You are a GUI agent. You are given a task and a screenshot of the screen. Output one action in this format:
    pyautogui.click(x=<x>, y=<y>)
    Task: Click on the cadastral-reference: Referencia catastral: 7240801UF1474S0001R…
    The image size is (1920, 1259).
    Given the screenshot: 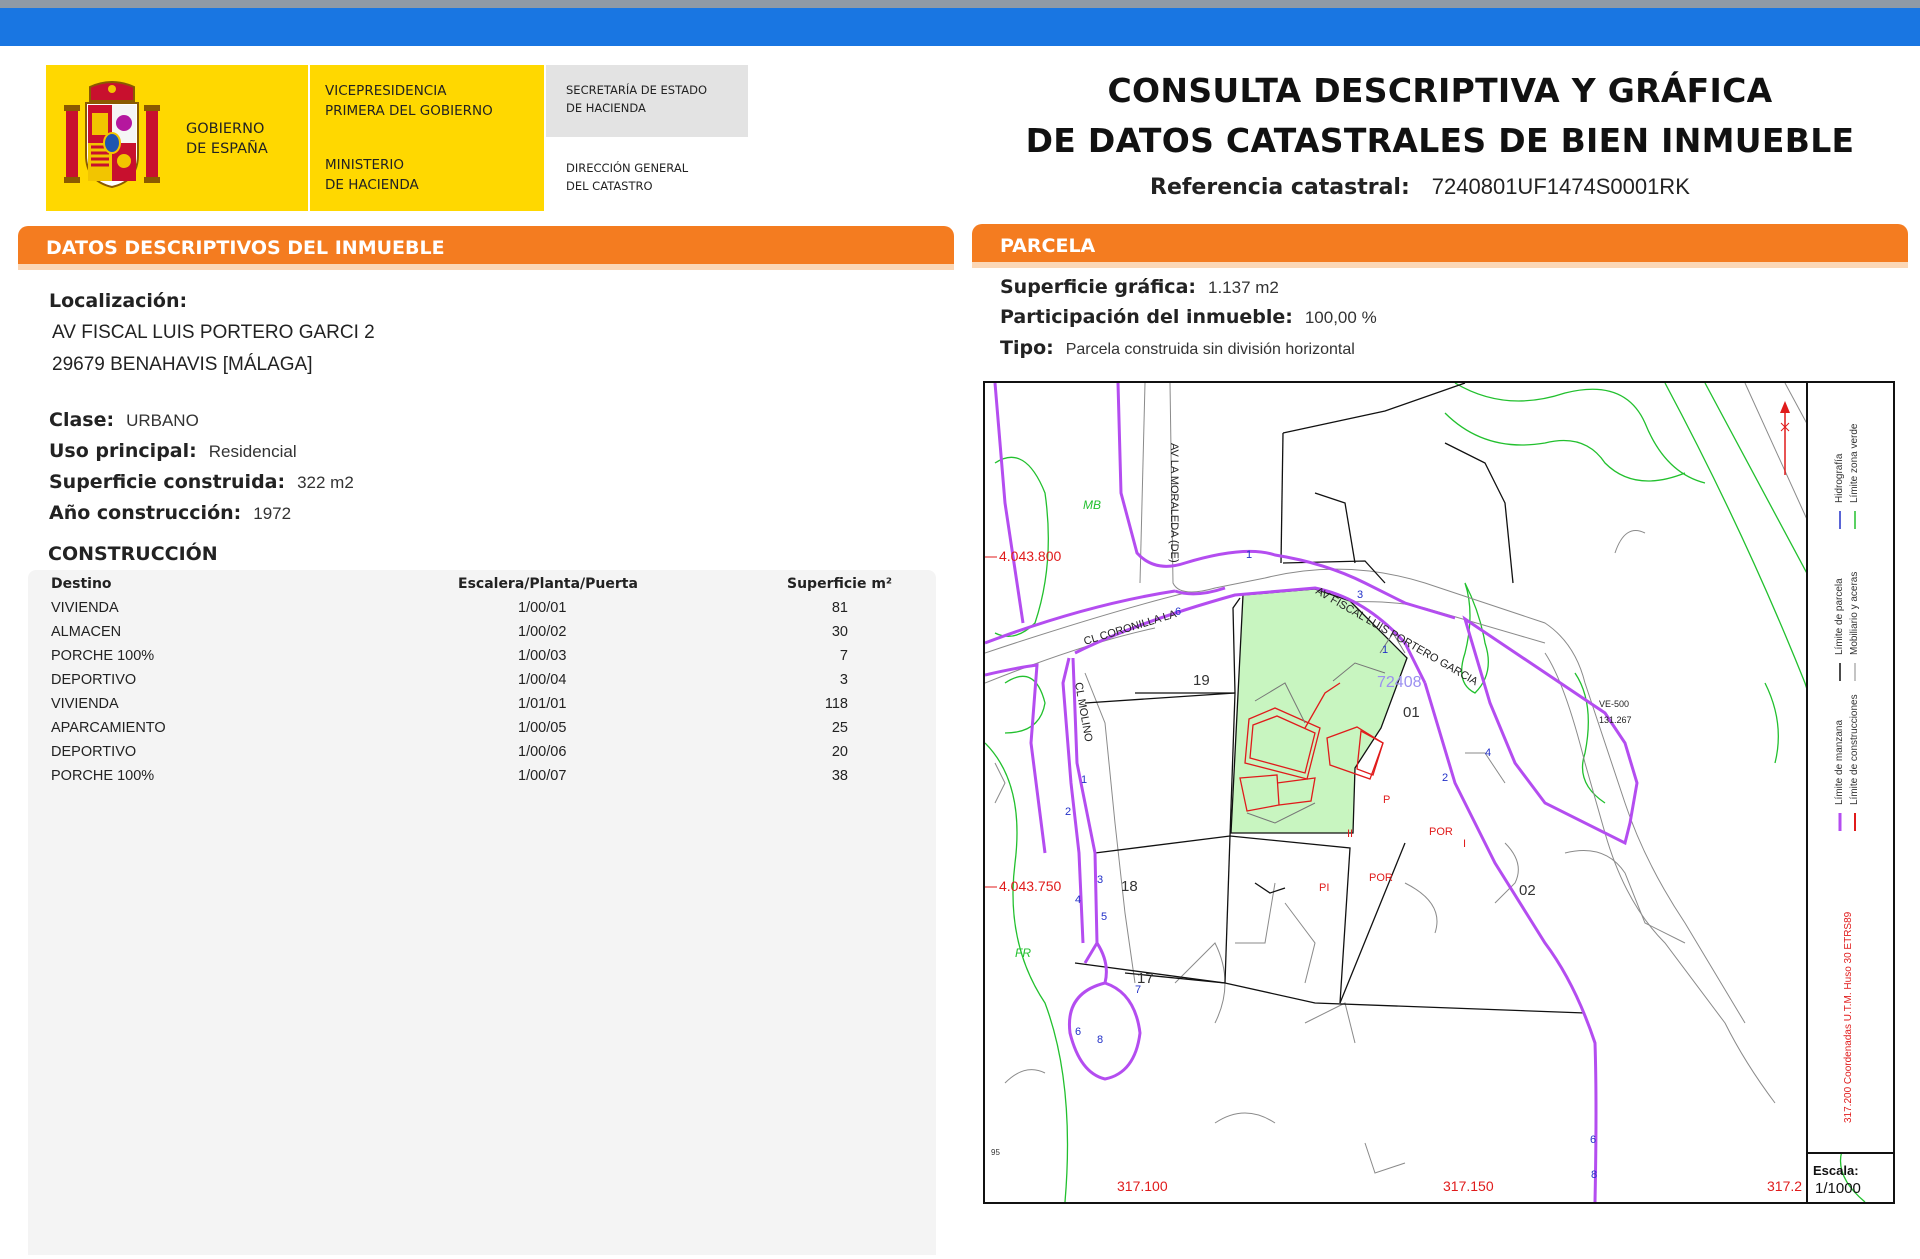 What is the action you would take?
    pyautogui.click(x=1420, y=187)
    